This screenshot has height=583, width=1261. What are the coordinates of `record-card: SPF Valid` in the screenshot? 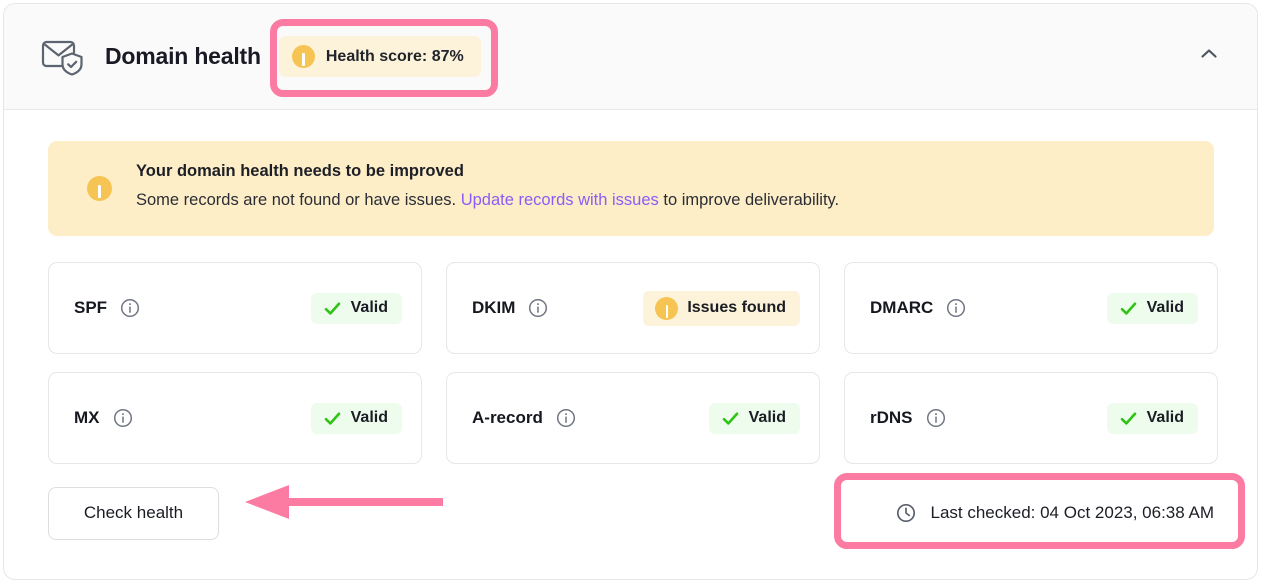 It's located at (235, 308).